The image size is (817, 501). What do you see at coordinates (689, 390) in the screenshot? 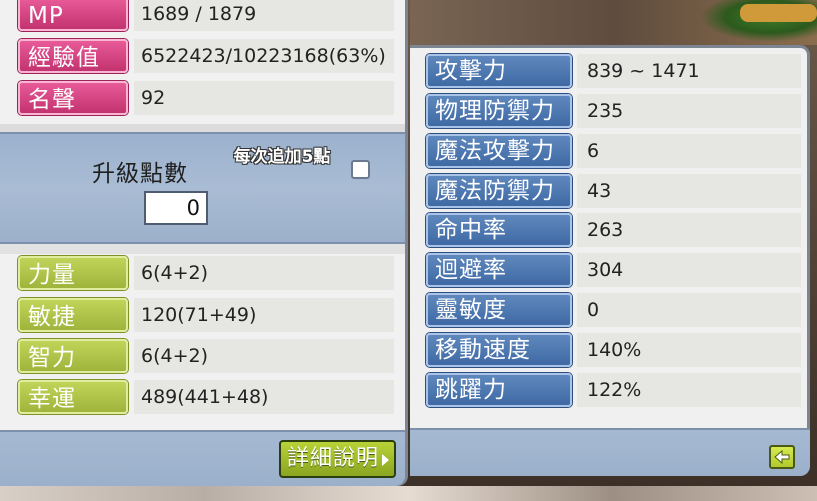
I see `jump-value: 122%` at bounding box center [689, 390].